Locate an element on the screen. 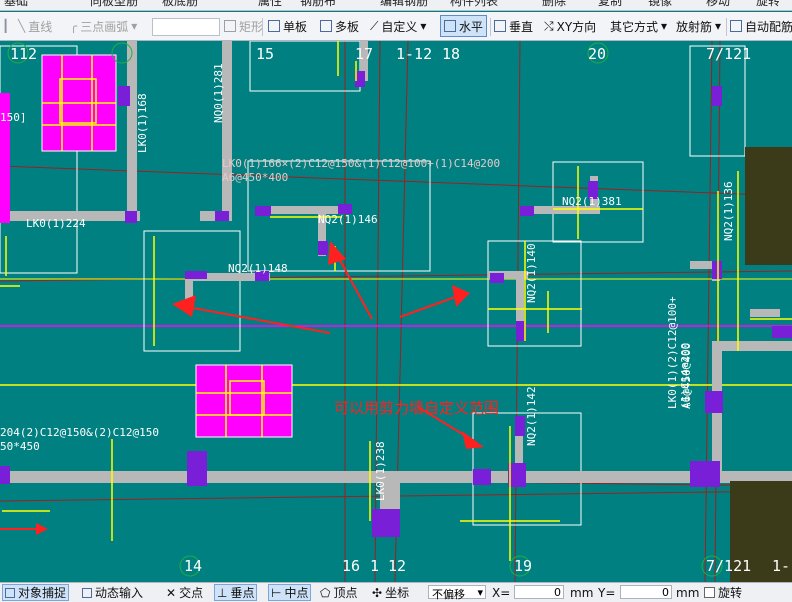 Image resolution: width=792 pixels, height=602 pixels. rotate-button: 旋转 is located at coordinates (768, 4).